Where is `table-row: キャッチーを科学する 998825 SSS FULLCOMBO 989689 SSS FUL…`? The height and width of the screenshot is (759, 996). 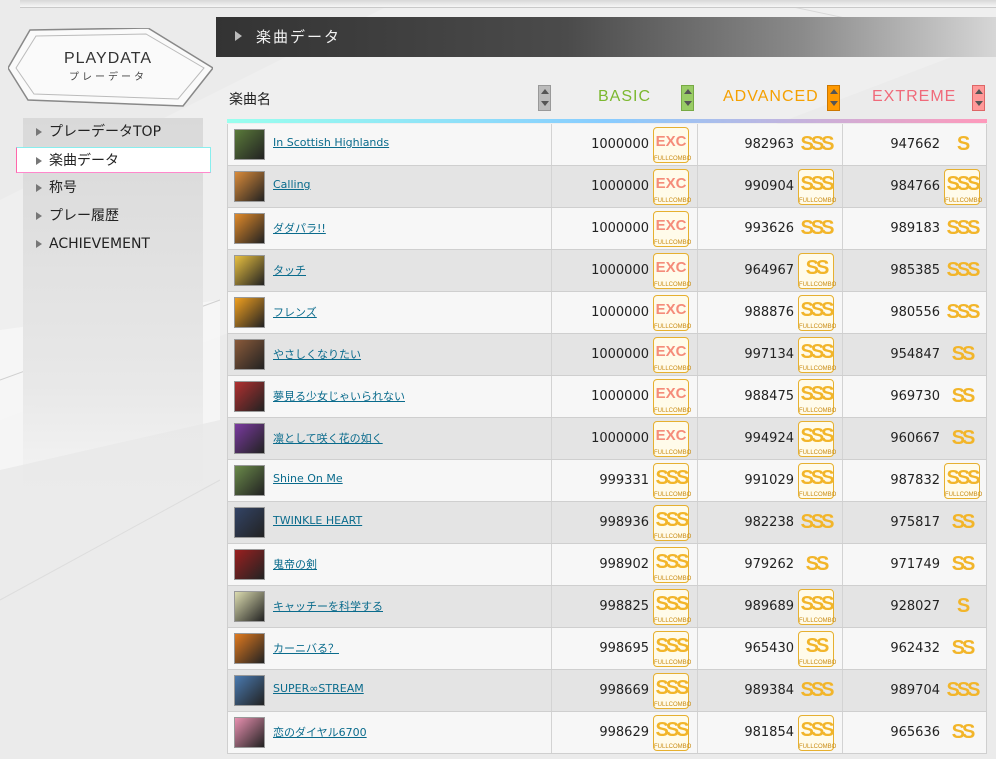 table-row: キャッチーを科学する 998825 SSS FULLCOMBO 989689 SSS FUL… is located at coordinates (607, 607).